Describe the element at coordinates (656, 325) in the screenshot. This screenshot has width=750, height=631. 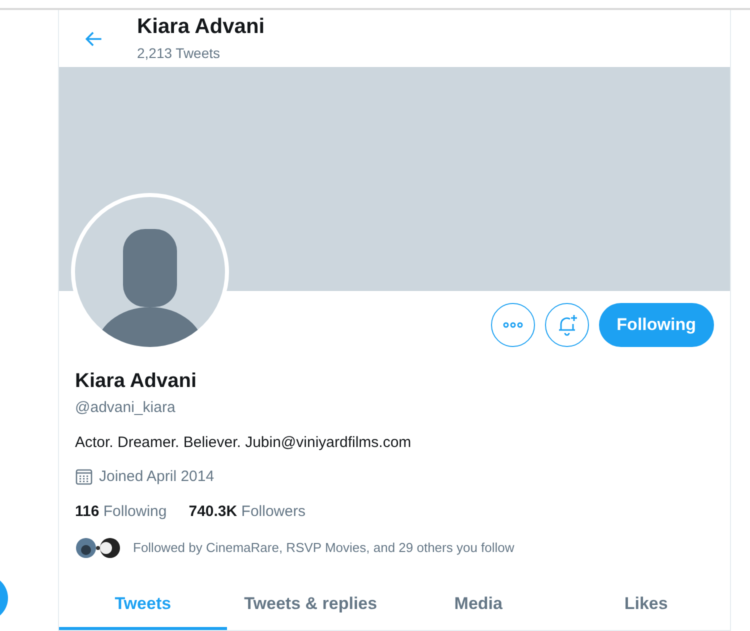
I see `following-button: Following` at that location.